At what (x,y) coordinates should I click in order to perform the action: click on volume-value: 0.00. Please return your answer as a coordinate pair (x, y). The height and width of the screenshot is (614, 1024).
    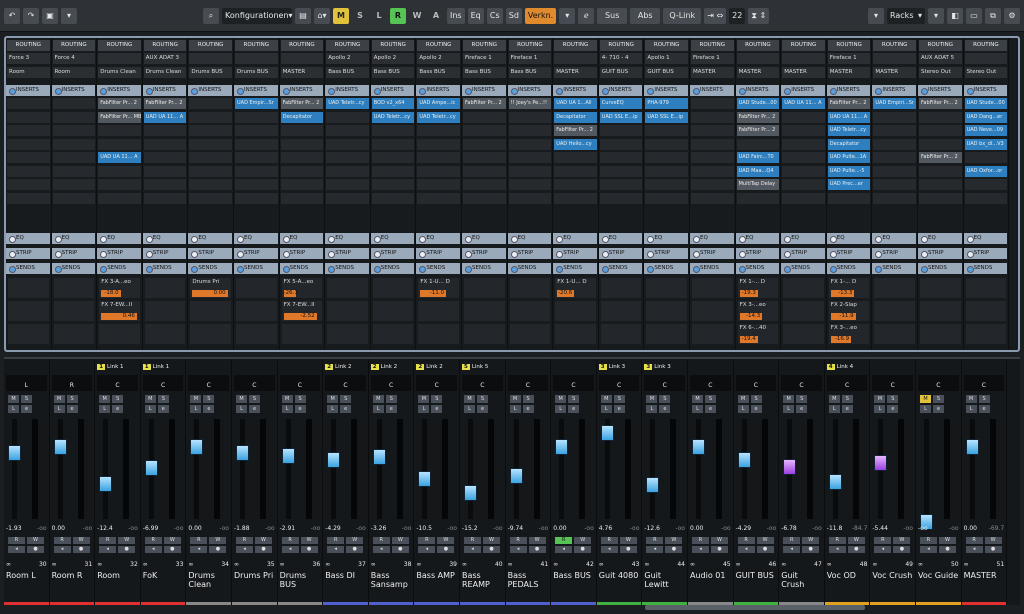
    Looking at the image, I should click on (559, 528).